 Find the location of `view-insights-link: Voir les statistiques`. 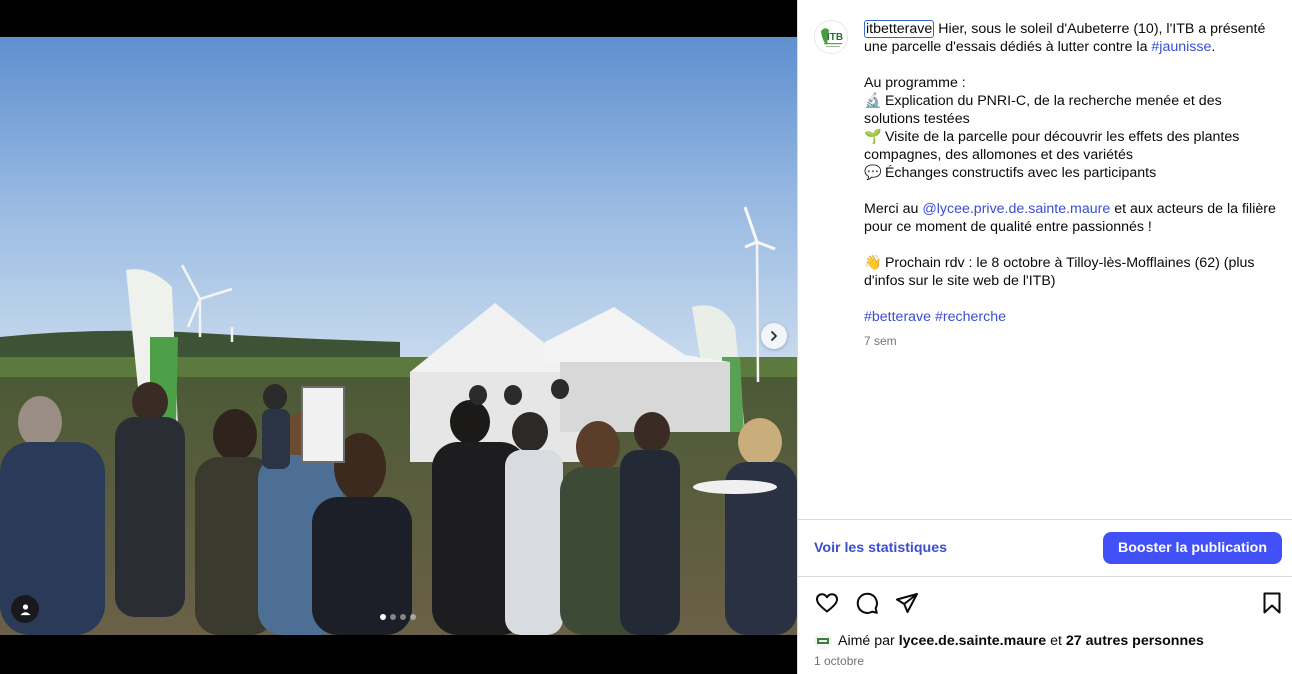

view-insights-link: Voir les statistiques is located at coordinates (880, 548).